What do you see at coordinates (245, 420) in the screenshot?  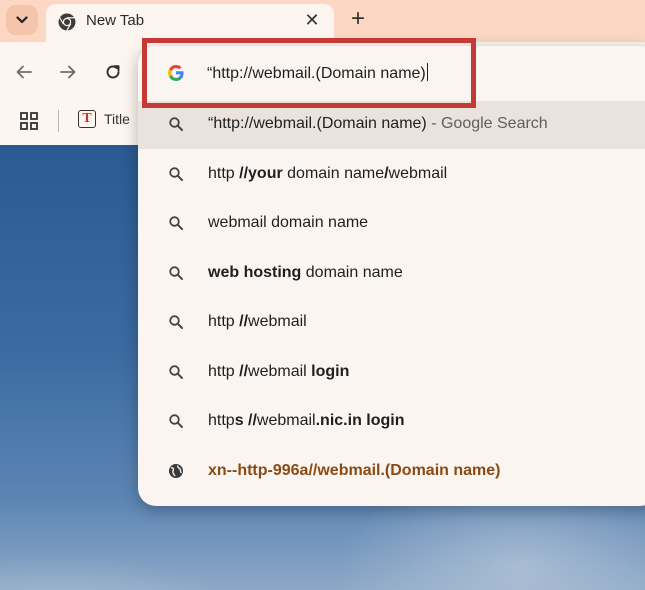 I see `suggestion-text-part: s //` at bounding box center [245, 420].